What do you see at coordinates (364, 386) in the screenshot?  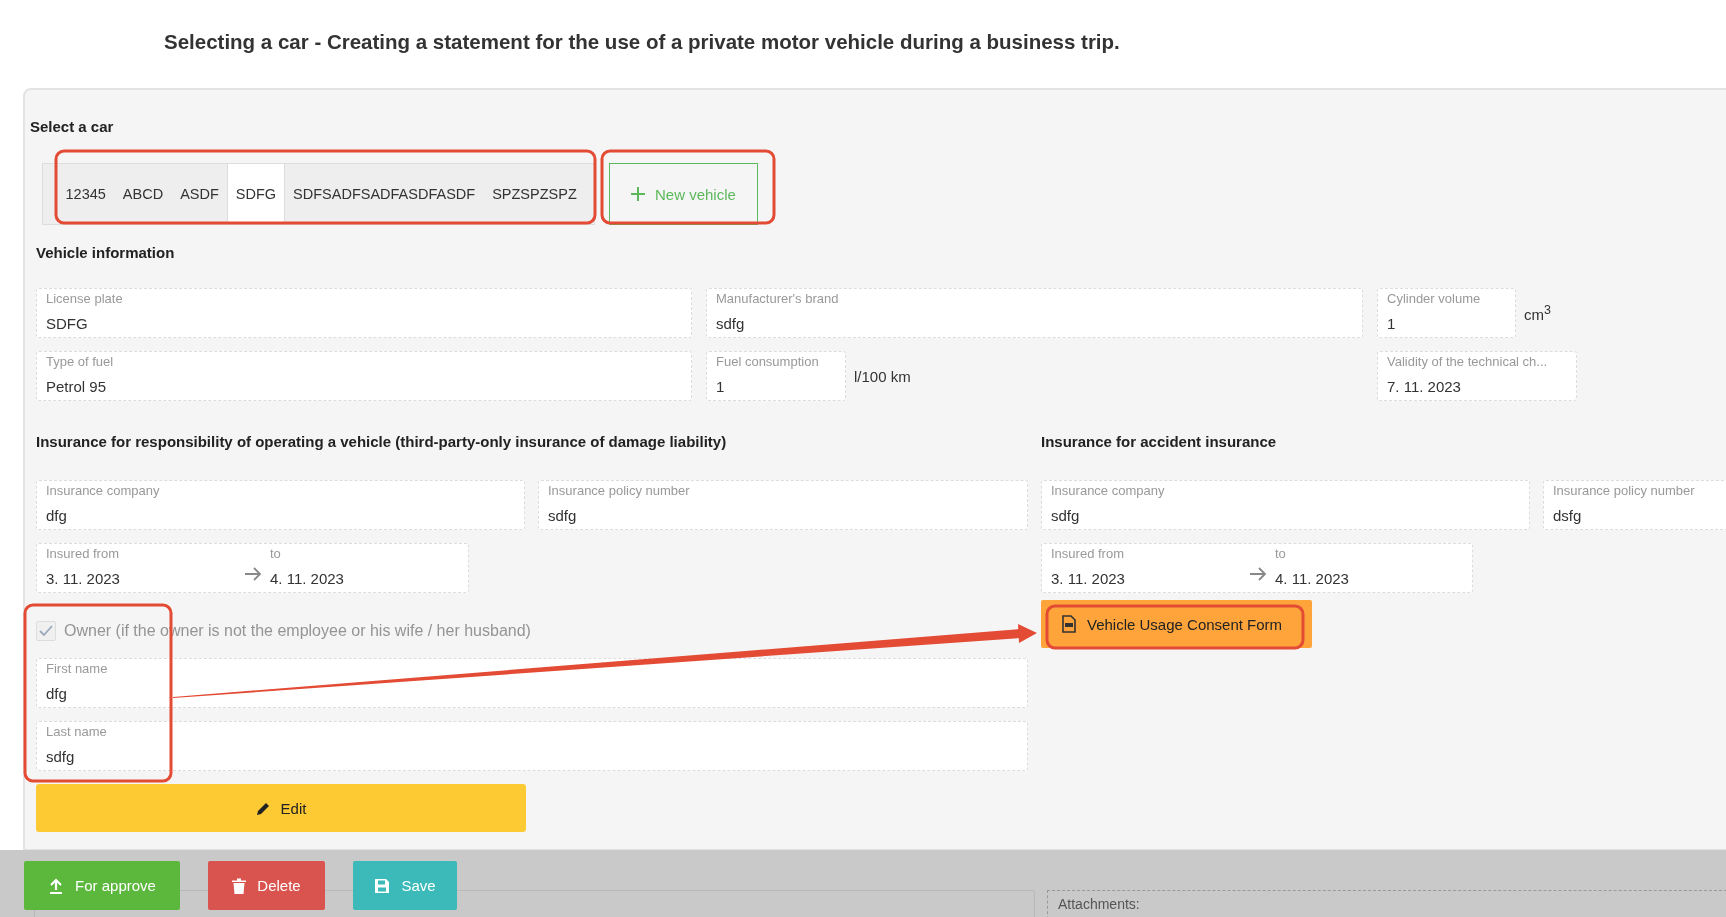 I see `input-field: Petrol 95` at bounding box center [364, 386].